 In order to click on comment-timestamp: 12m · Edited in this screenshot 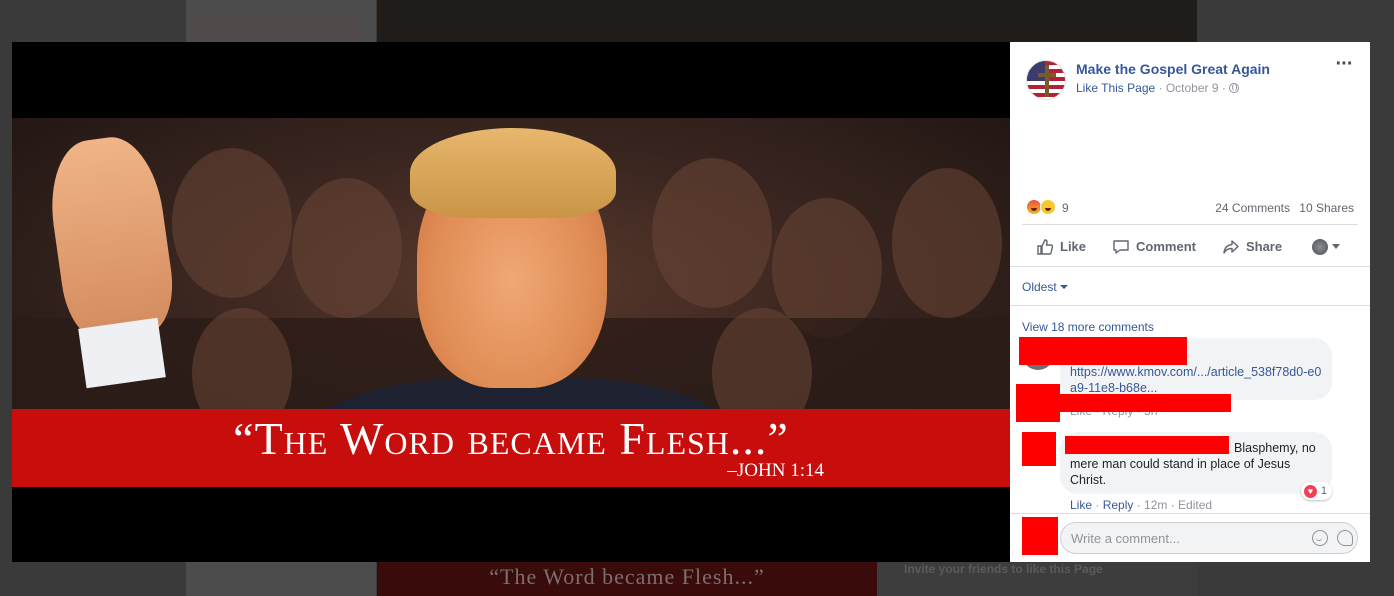, I will do `click(1178, 505)`.